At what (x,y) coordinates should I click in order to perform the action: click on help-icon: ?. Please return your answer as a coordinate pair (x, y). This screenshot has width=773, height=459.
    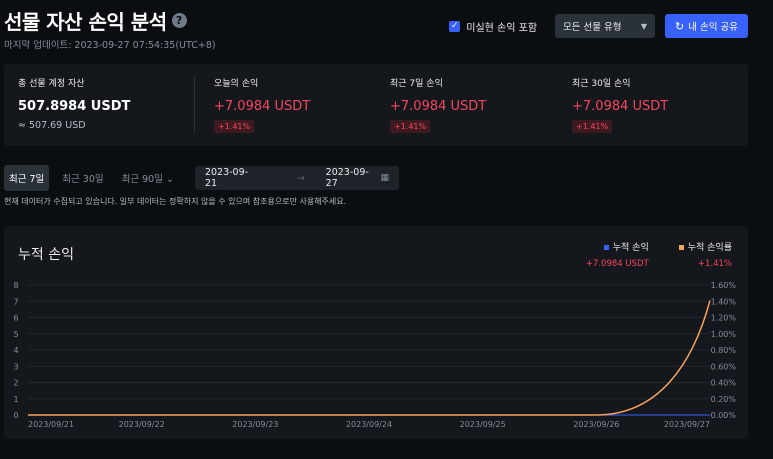
    Looking at the image, I should click on (179, 20).